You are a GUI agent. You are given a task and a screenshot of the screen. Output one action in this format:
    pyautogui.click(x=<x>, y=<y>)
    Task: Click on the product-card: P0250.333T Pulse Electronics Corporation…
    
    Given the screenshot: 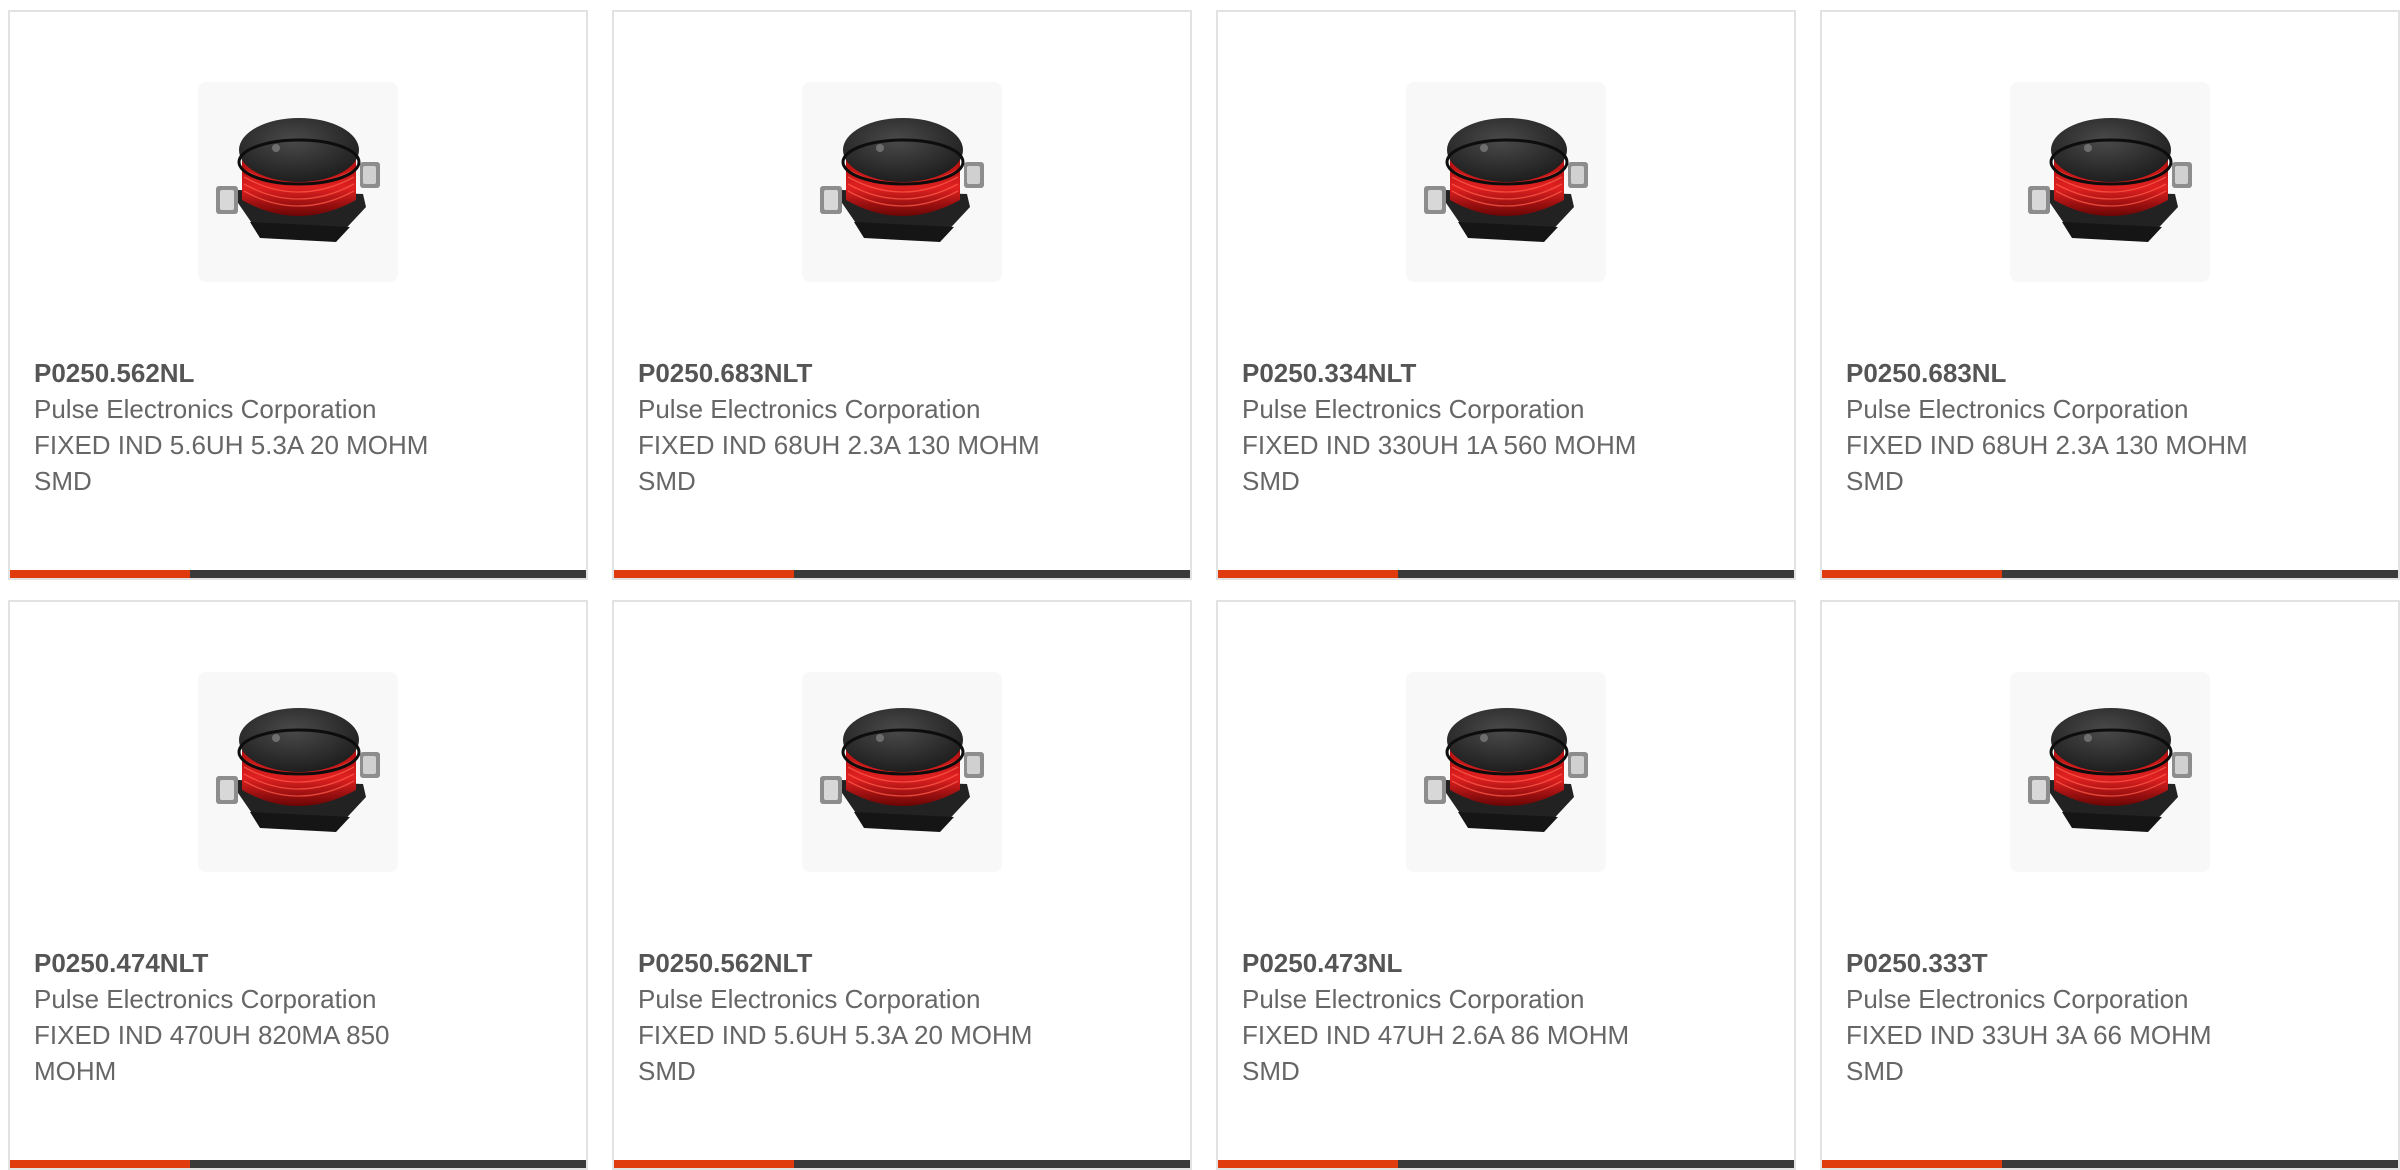 What is the action you would take?
    pyautogui.click(x=2110, y=885)
    